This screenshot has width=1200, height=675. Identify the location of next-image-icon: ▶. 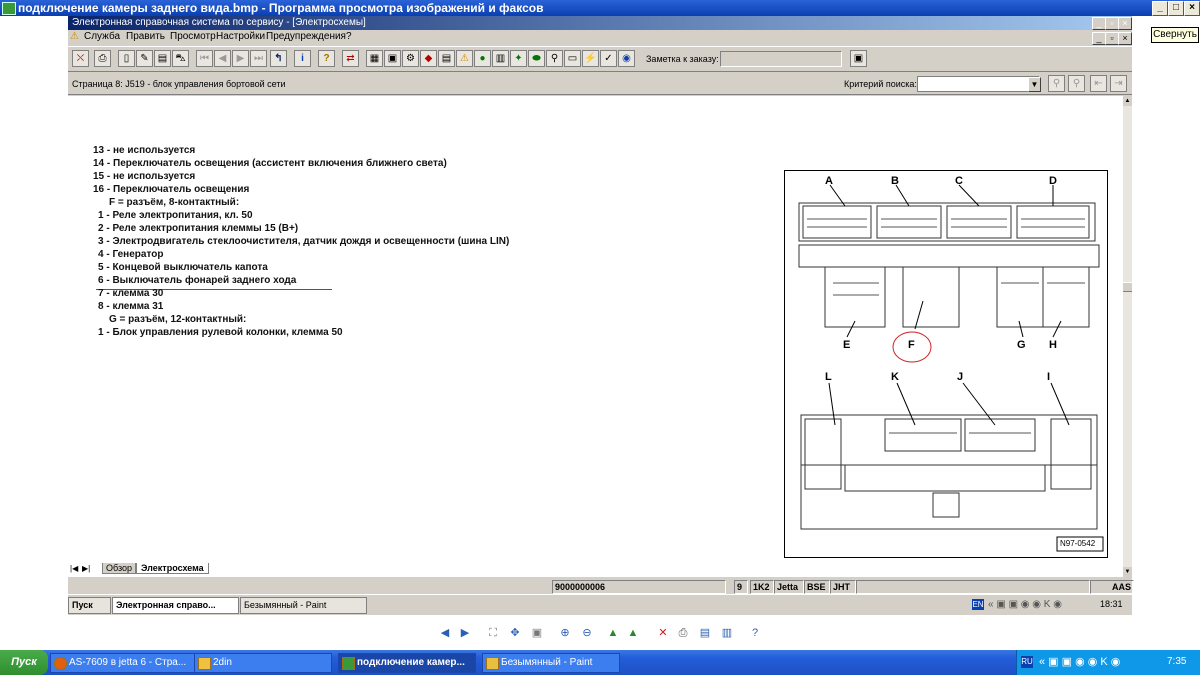
(465, 633).